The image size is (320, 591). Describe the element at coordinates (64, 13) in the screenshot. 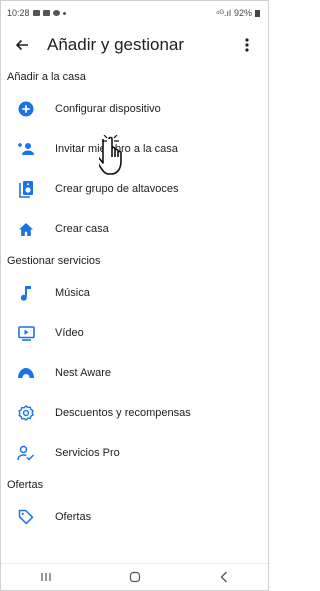

I see `more-notifications-icon` at that location.